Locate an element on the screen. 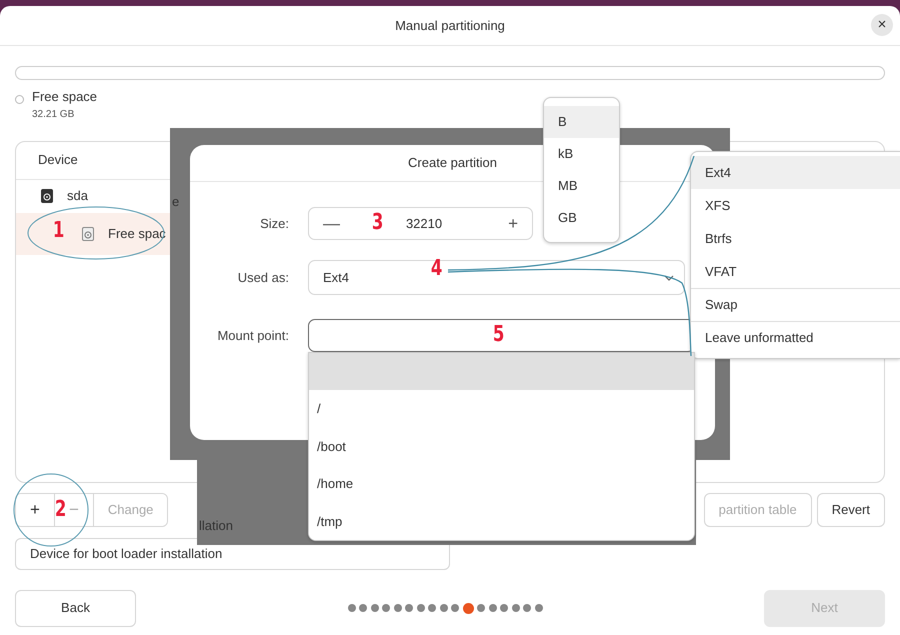  size-value: 32210 is located at coordinates (424, 223).